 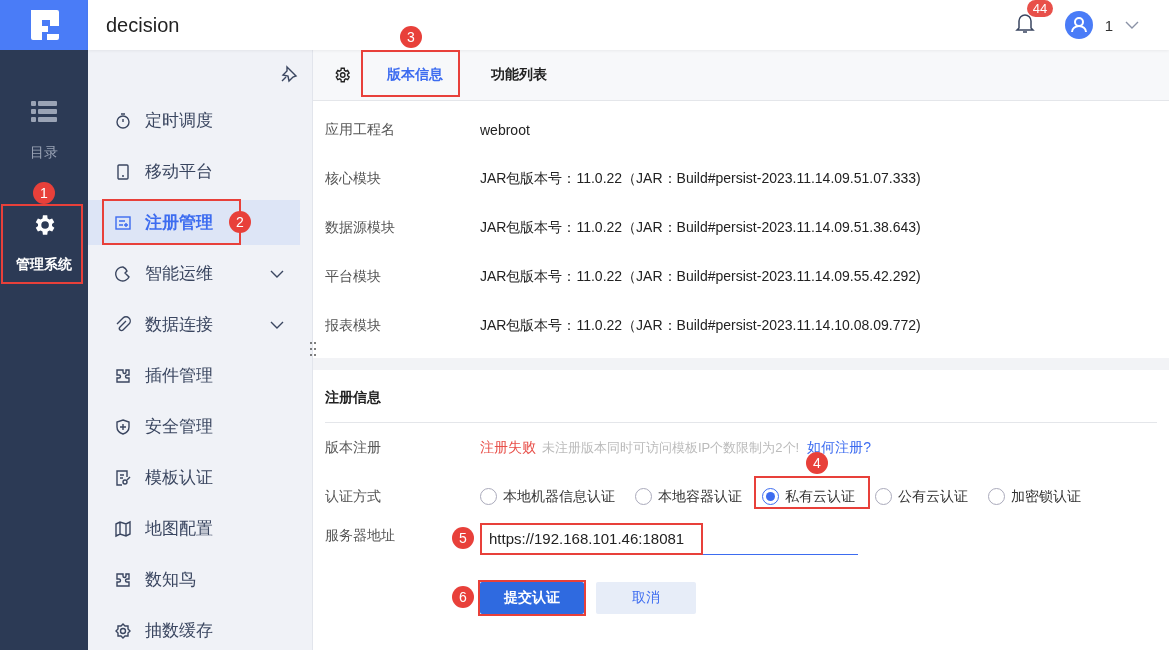 What do you see at coordinates (194, 629) in the screenshot?
I see `sidebar-item: 抽数缓存` at bounding box center [194, 629].